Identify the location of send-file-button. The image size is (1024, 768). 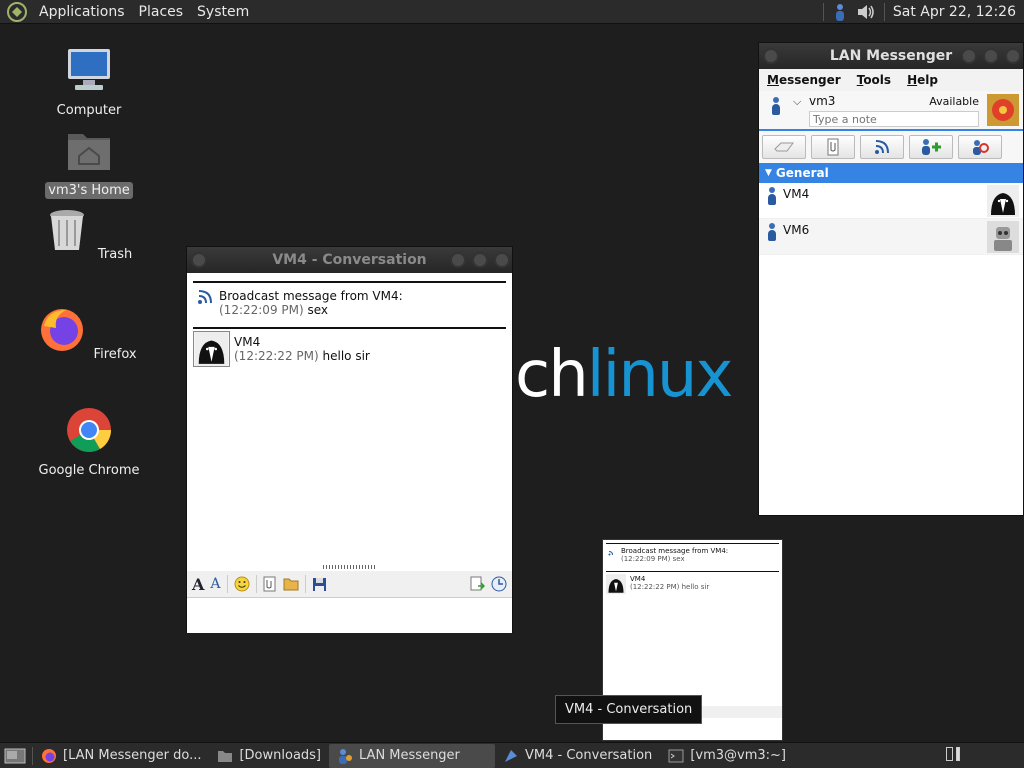
(833, 147).